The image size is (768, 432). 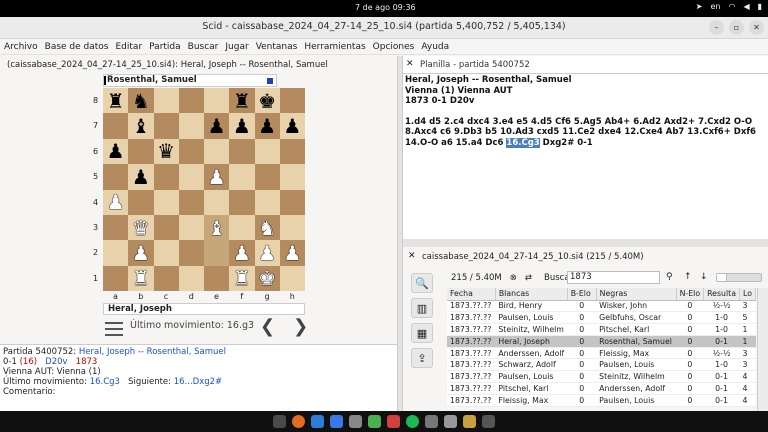 I want to click on menu-hamburger-icon, so click(x=114, y=329).